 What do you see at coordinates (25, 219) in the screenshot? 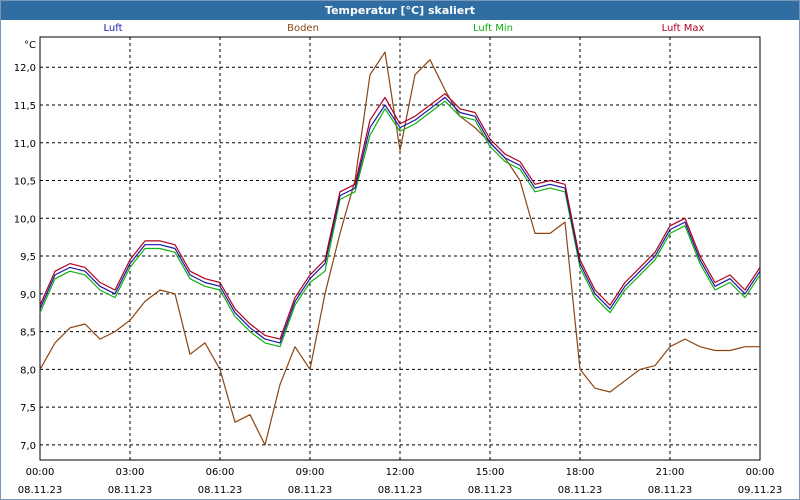
I see `y-tick-label: 10,0` at bounding box center [25, 219].